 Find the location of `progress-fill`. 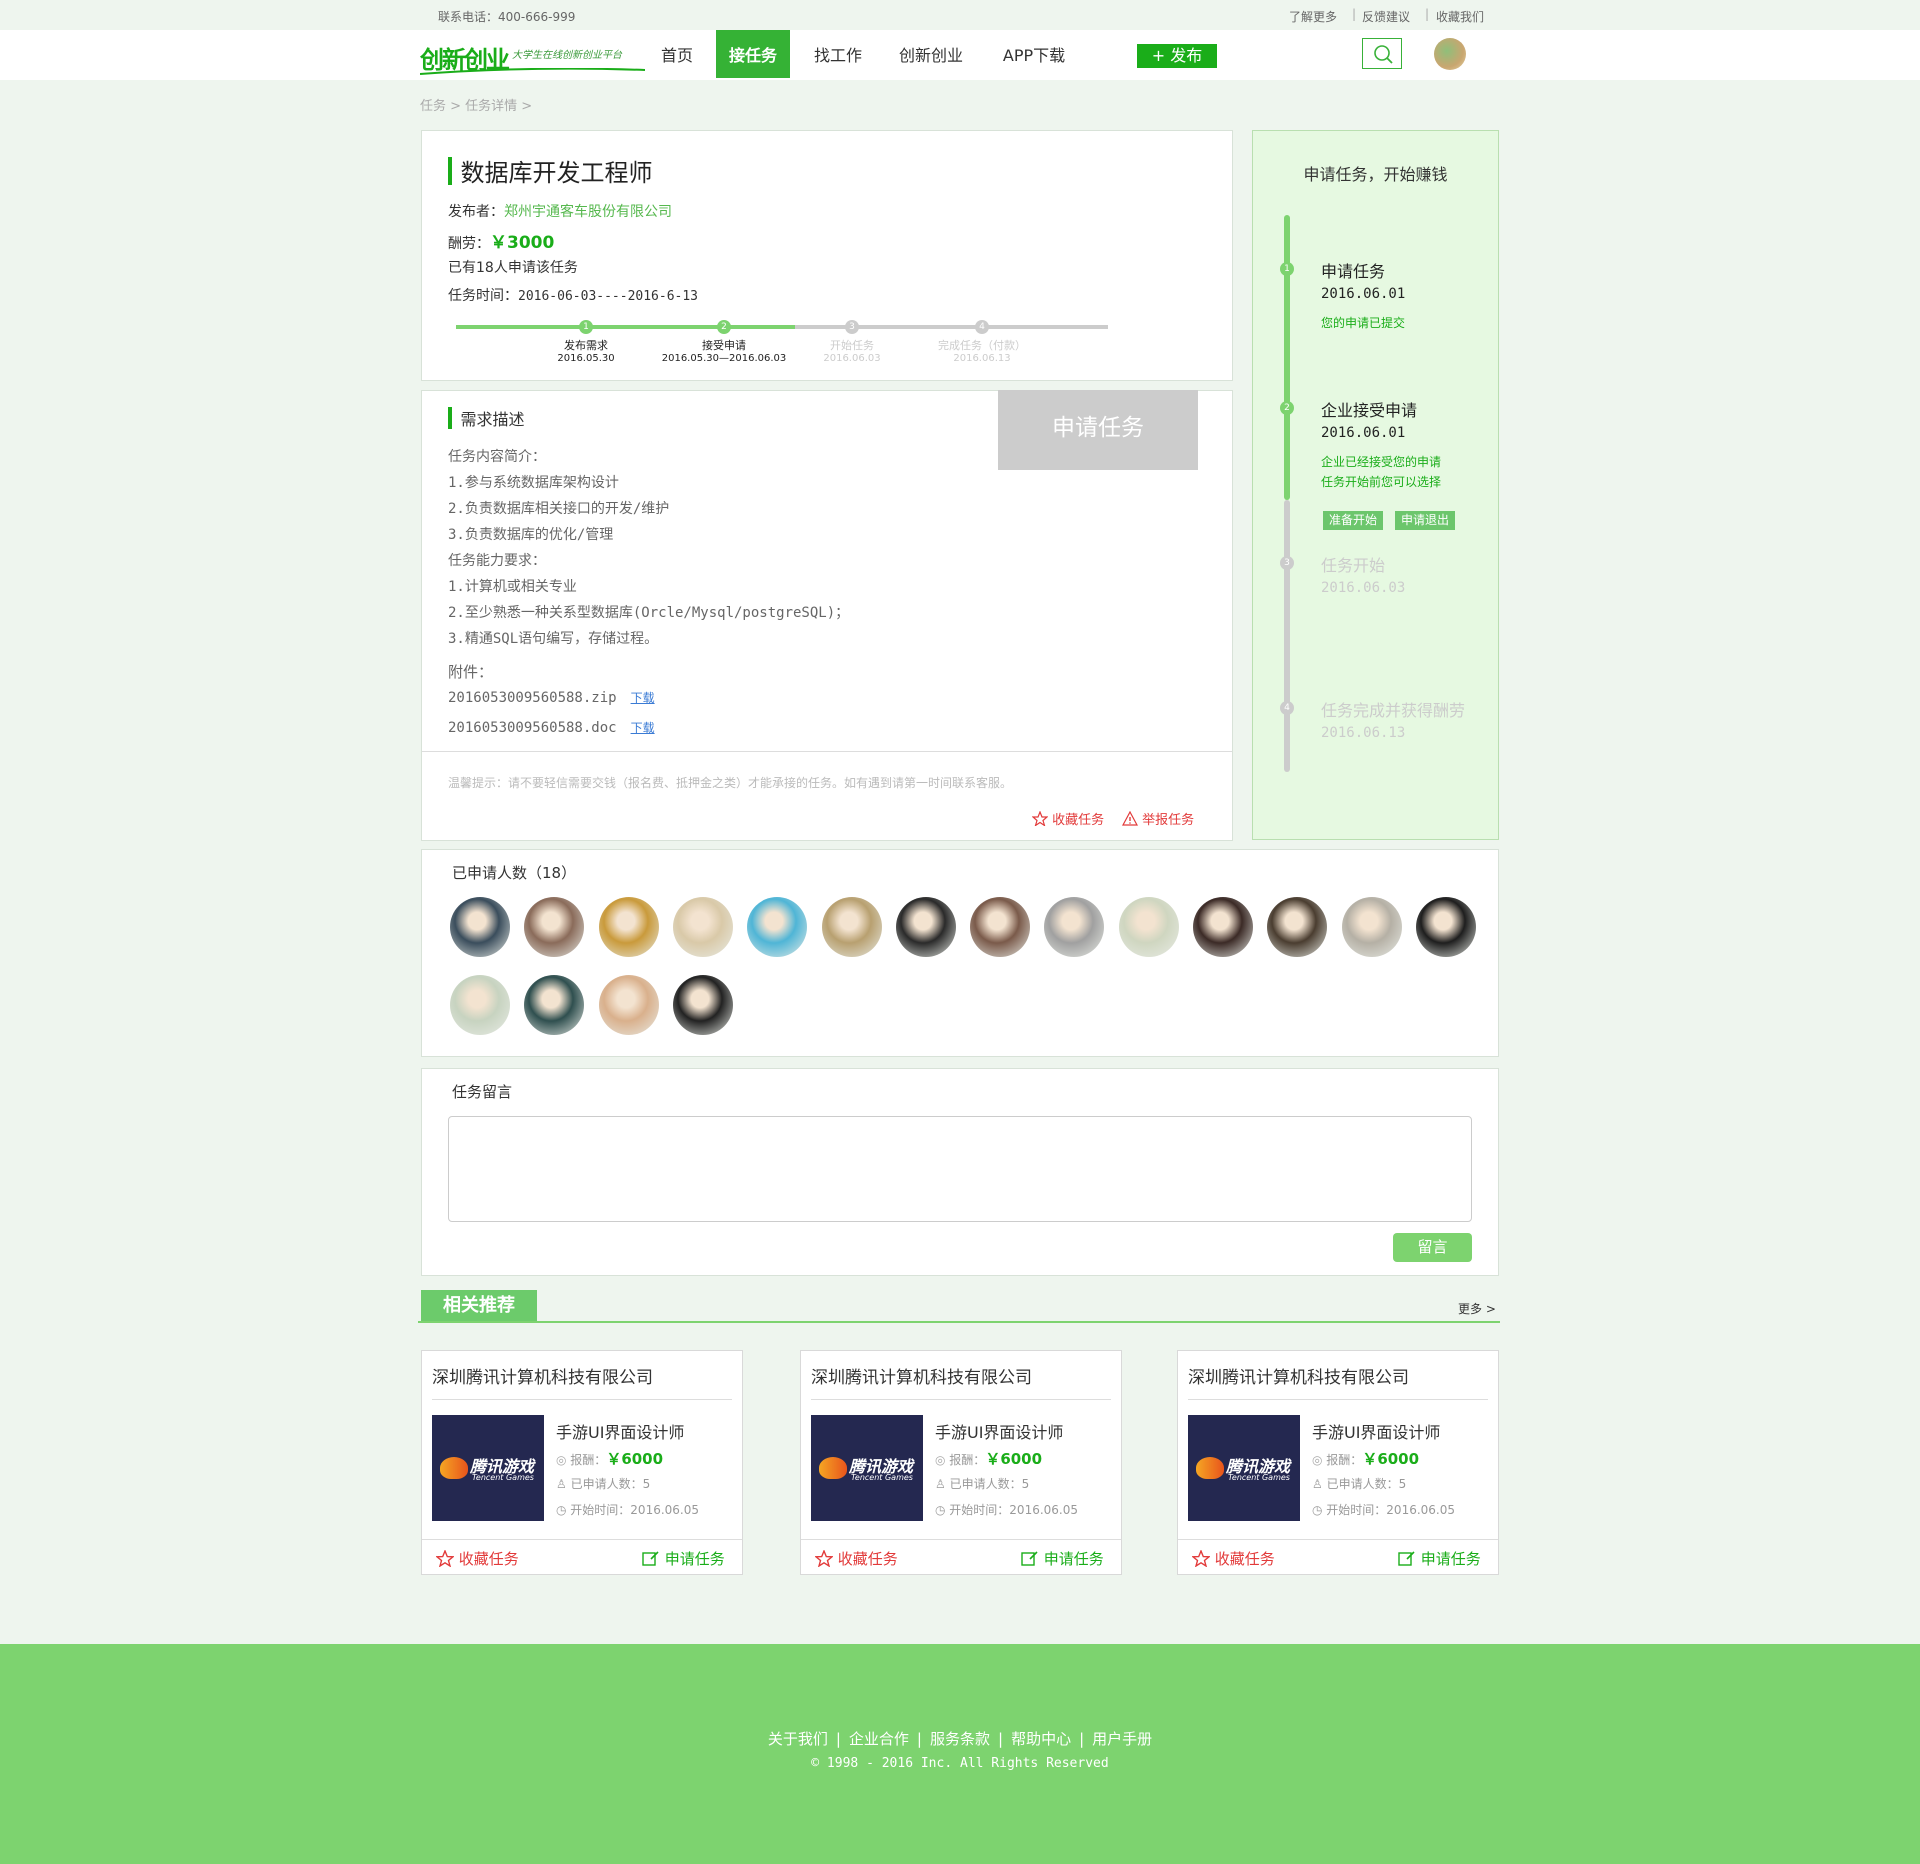

progress-fill is located at coordinates (626, 327).